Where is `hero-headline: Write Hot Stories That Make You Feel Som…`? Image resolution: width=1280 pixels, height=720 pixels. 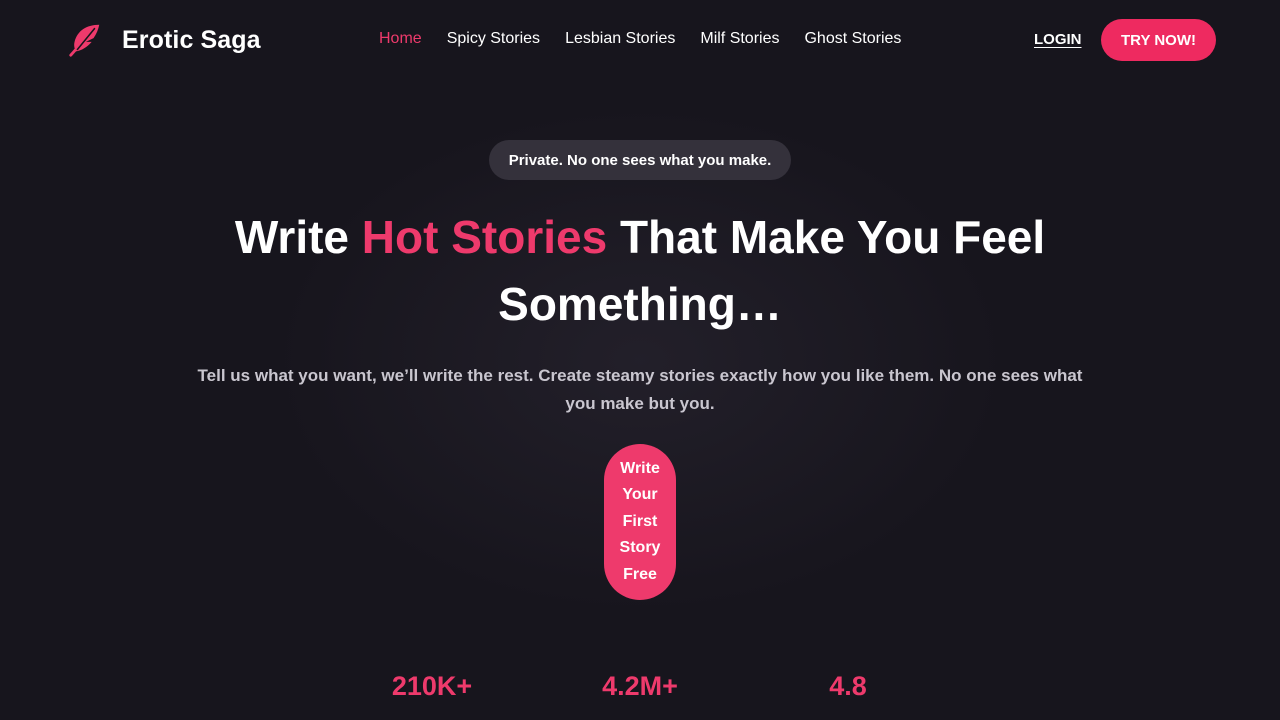 hero-headline: Write Hot Stories That Make You Feel Som… is located at coordinates (640, 271).